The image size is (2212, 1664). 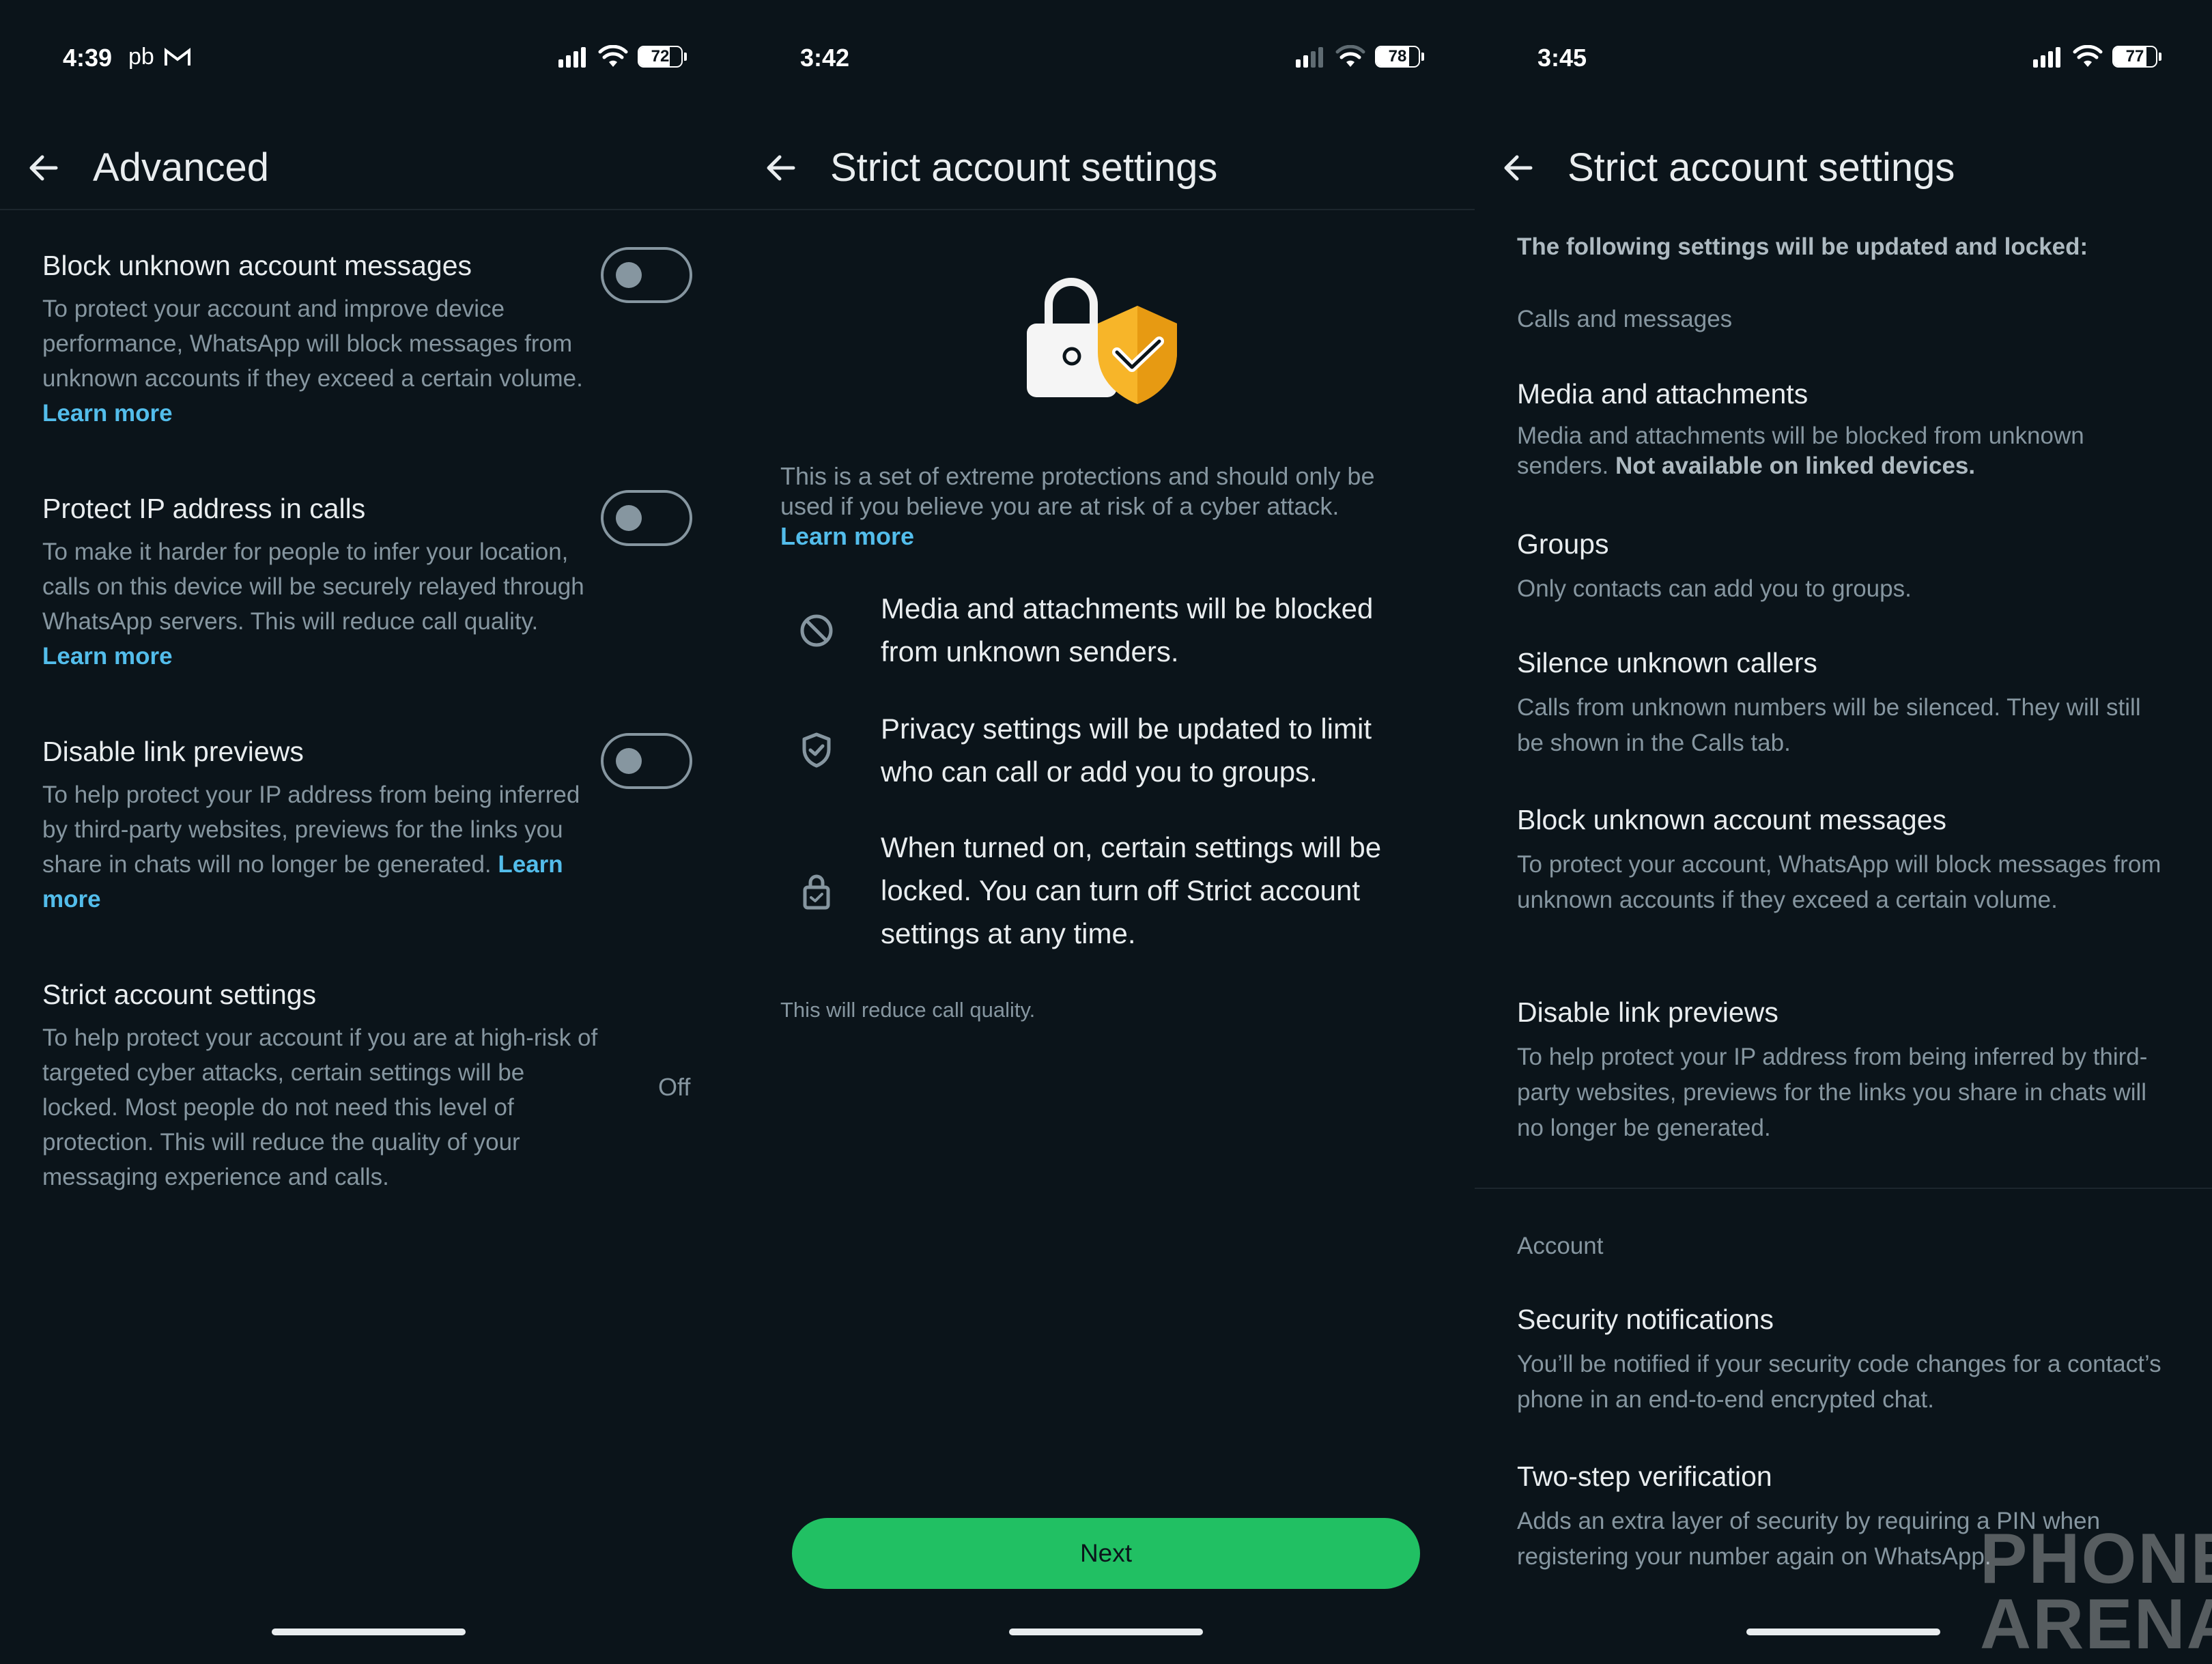 I want to click on strict-account-value: Off, so click(x=674, y=1087).